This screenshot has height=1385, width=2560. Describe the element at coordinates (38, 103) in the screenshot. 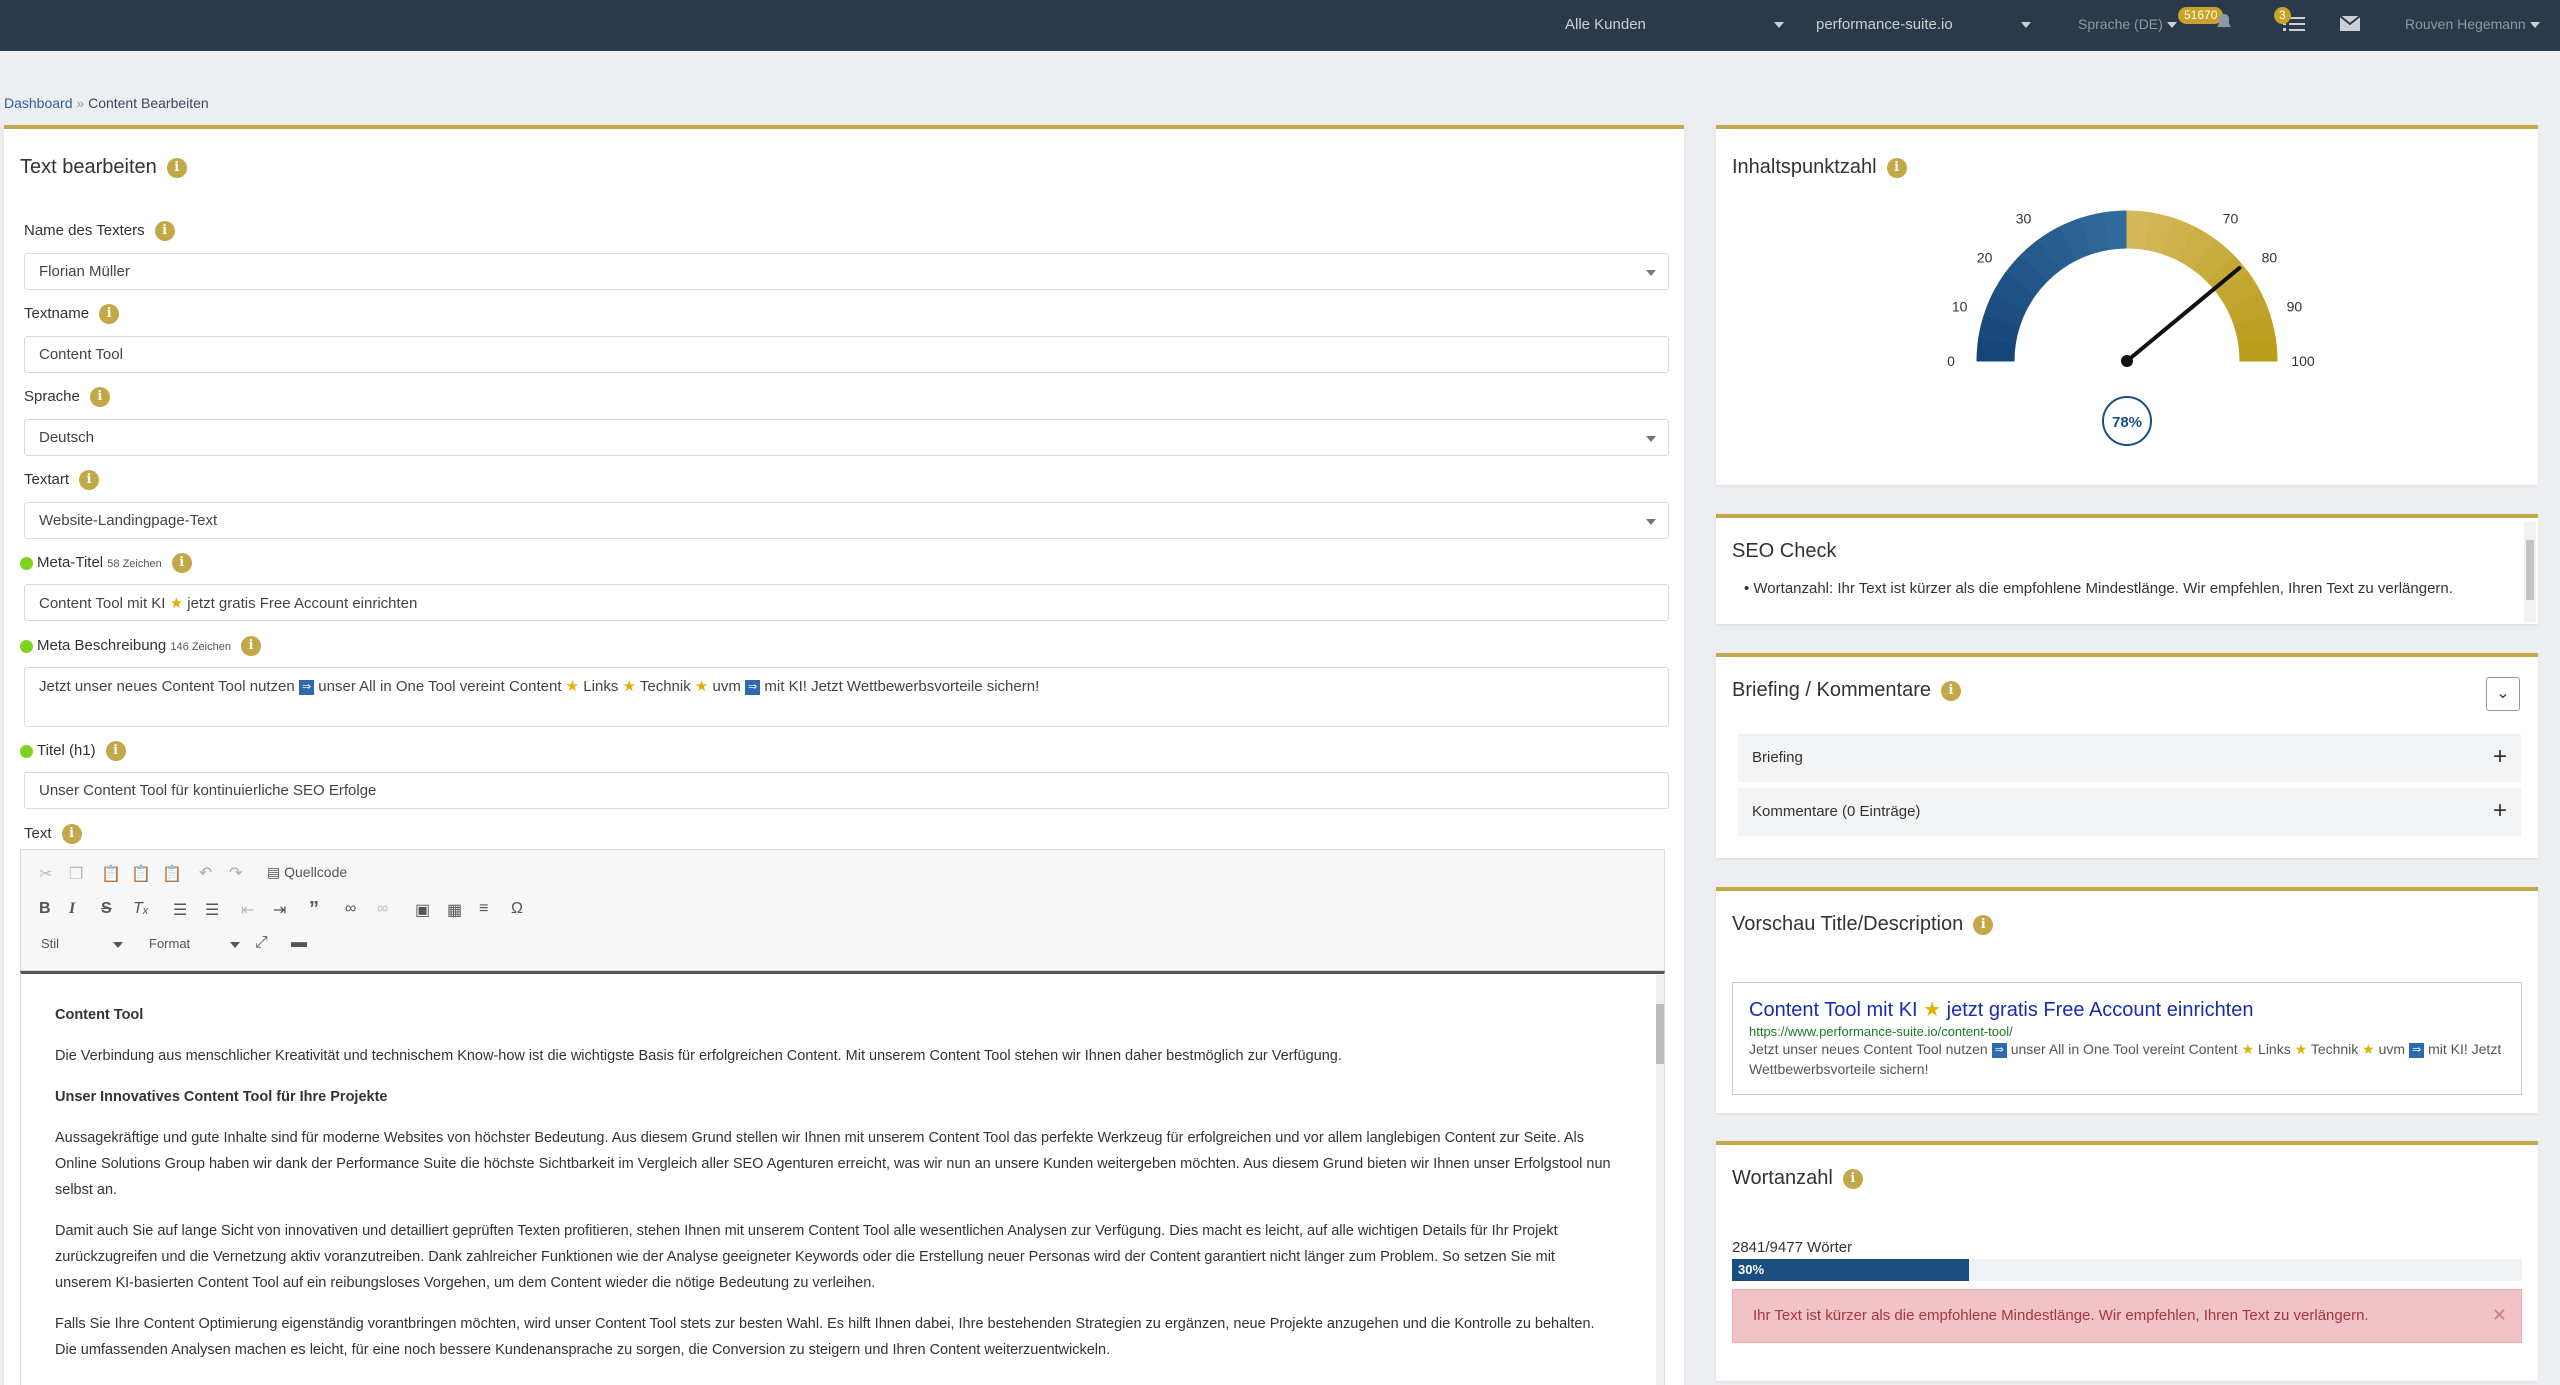

I see `breadcrumb-home-link: Dashboard` at that location.